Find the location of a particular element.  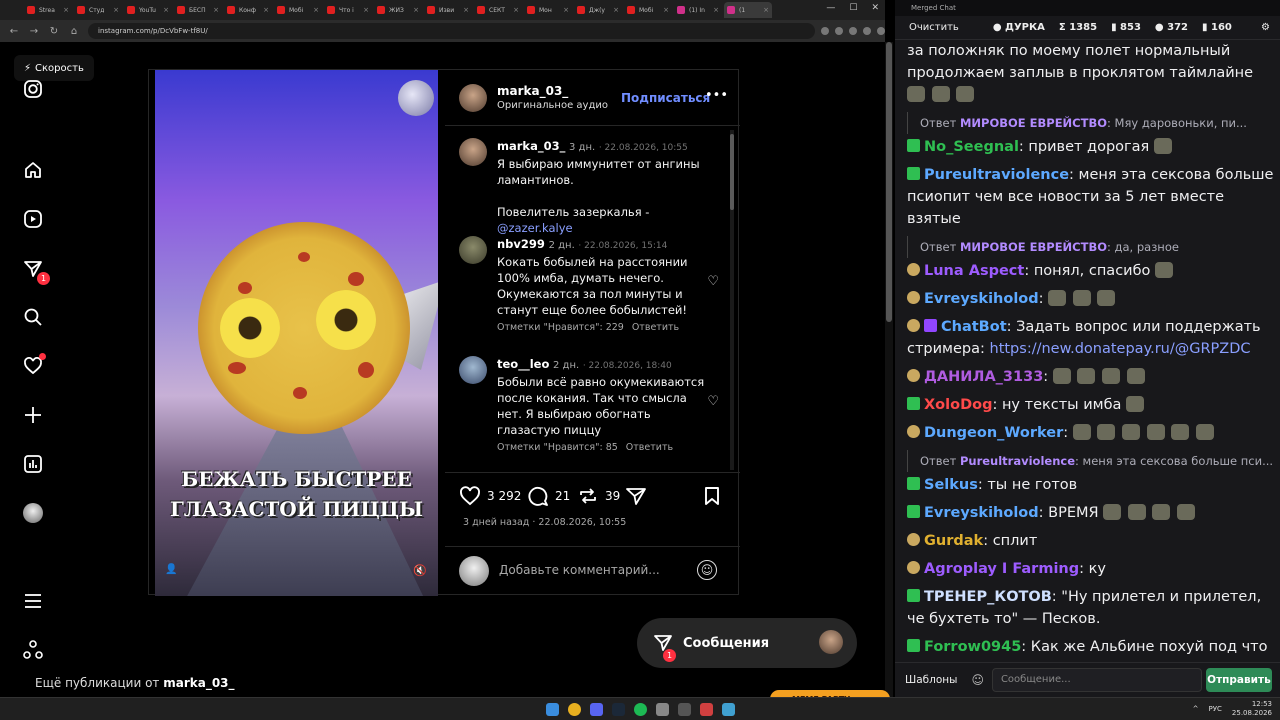

start-icon is located at coordinates (552, 709).